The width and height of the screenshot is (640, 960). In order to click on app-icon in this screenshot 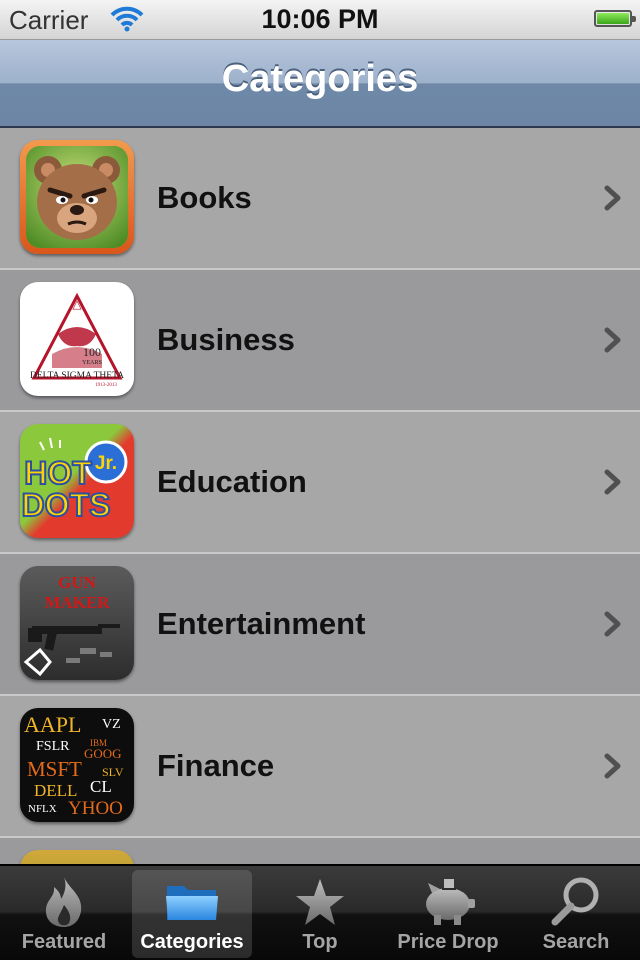, I will do `click(77, 857)`.